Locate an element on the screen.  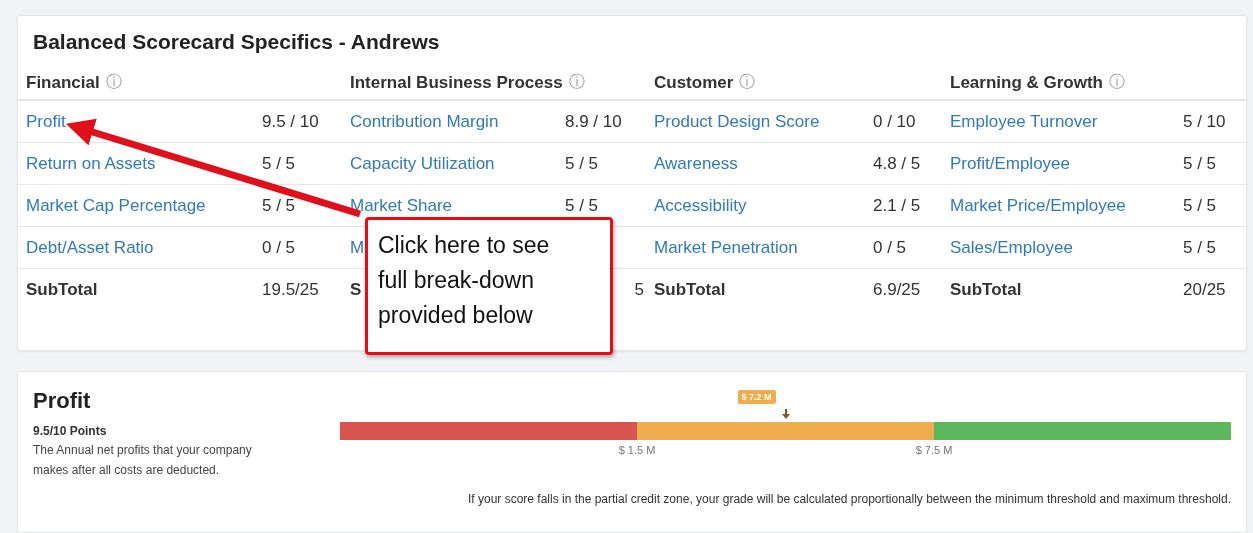
category-heading: Internal Business Process is located at coordinates (456, 82).